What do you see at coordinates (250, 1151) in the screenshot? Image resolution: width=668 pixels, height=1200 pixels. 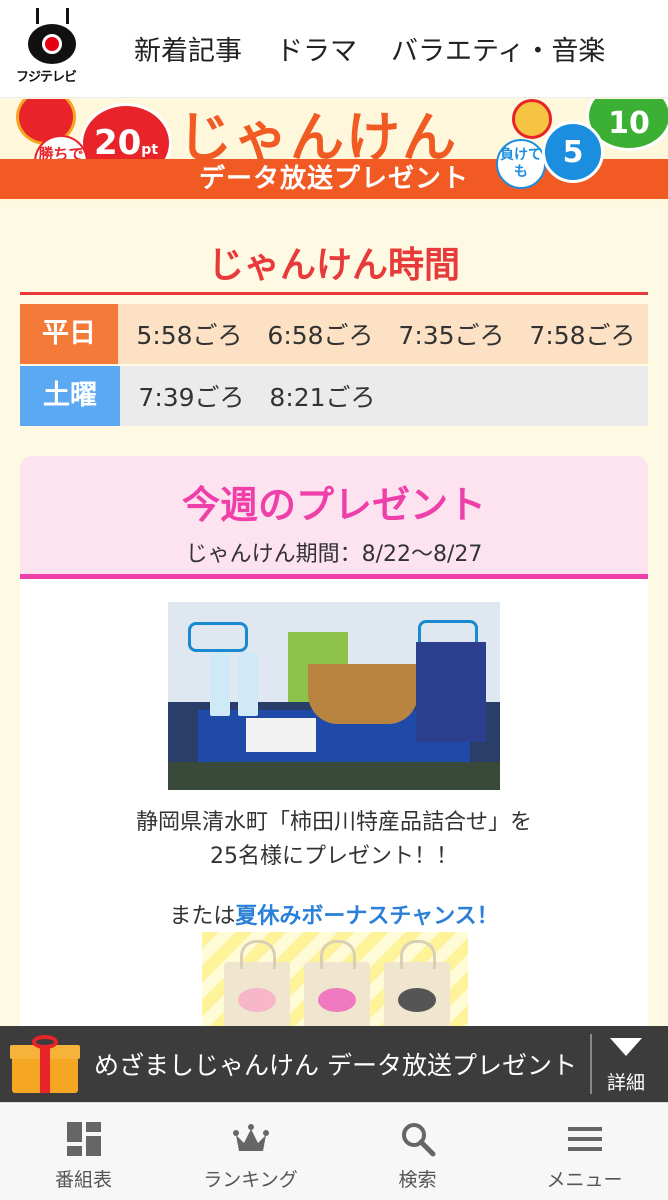 I see `tab-ranking: ランキング` at bounding box center [250, 1151].